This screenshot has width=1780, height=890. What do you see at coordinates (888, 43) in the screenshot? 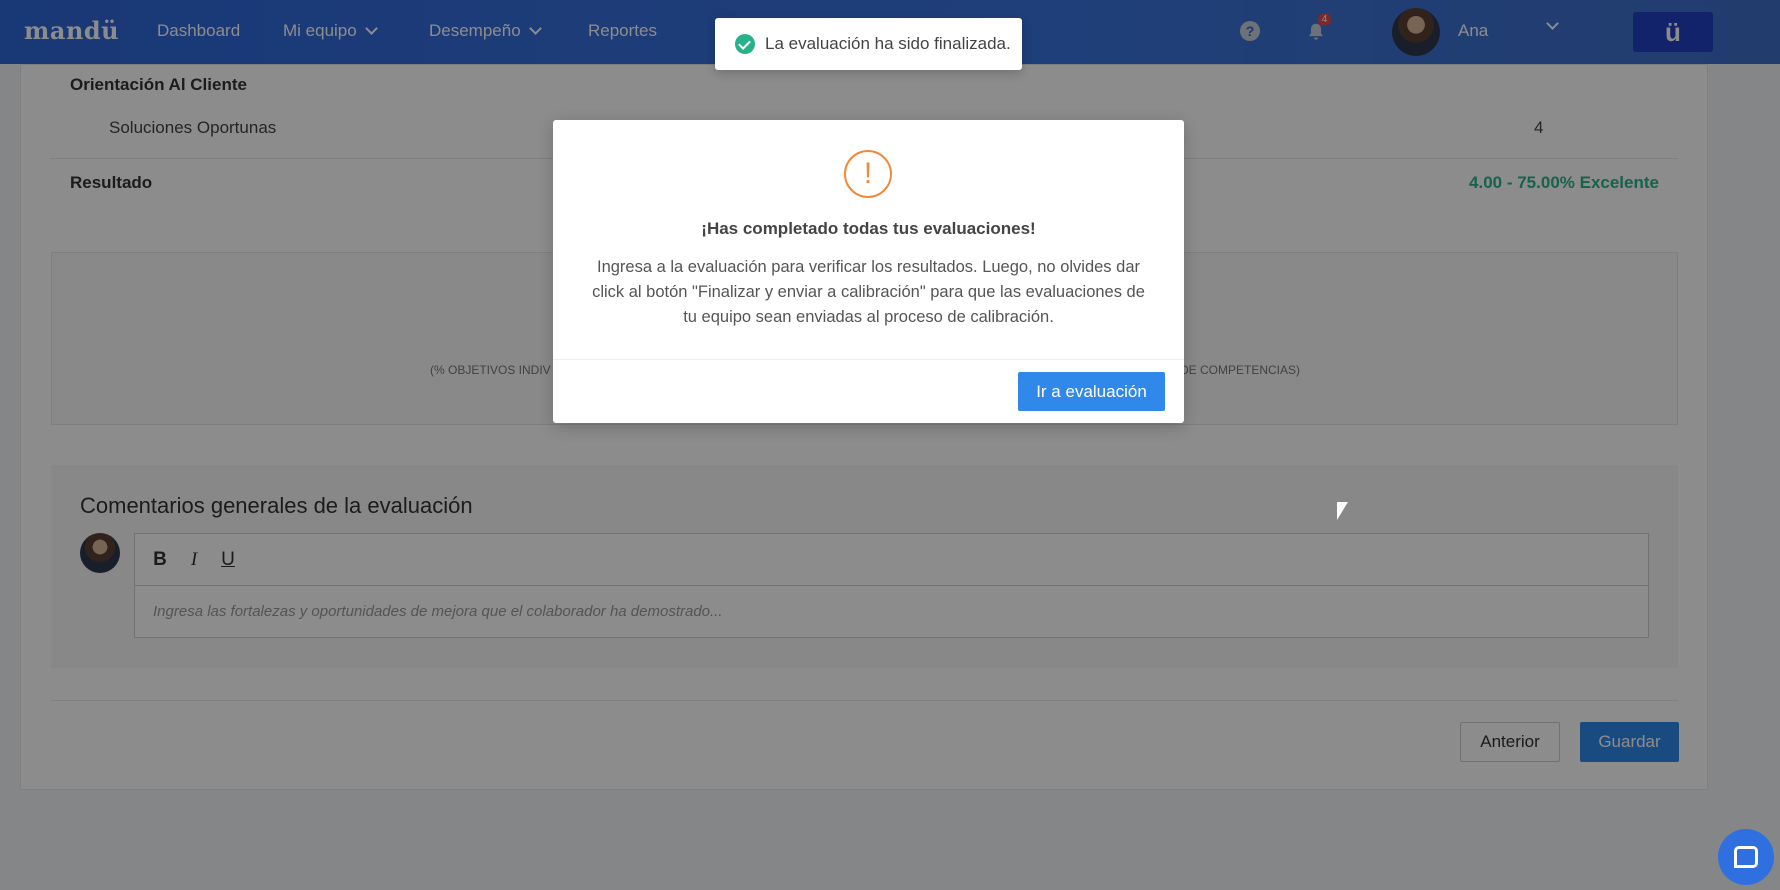
I see `toast-message: La evaluación ha sido finalizada.` at bounding box center [888, 43].